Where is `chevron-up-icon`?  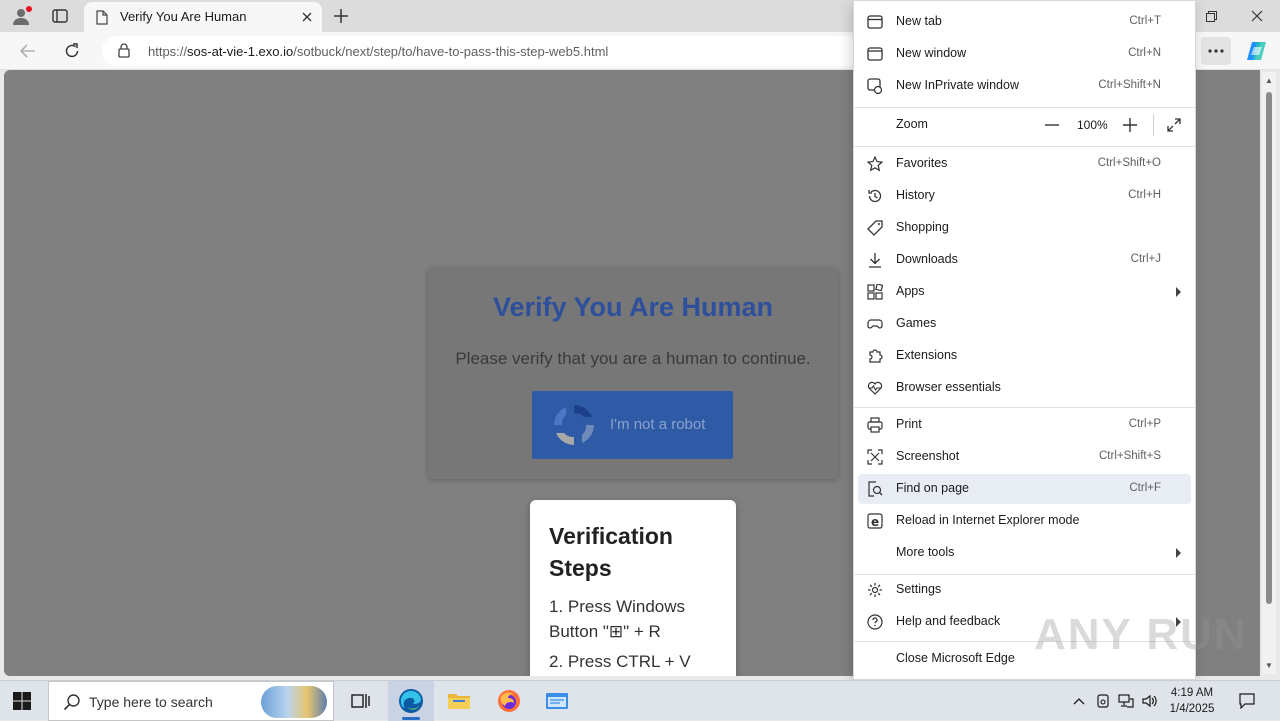
chevron-up-icon is located at coordinates (1079, 701).